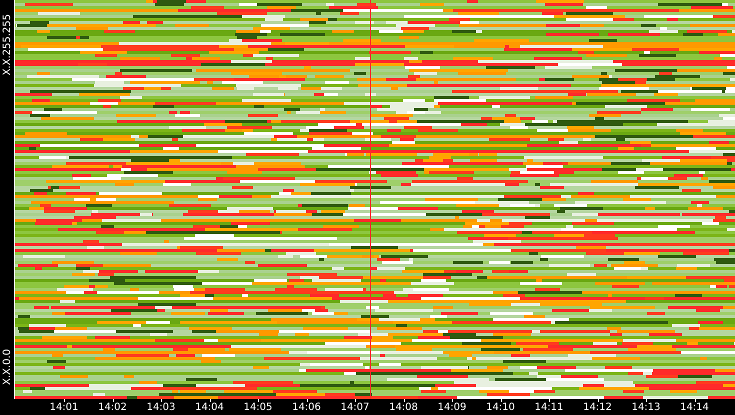  Describe the element at coordinates (597, 408) in the screenshot. I see `x-axis-label: 14:12` at that location.